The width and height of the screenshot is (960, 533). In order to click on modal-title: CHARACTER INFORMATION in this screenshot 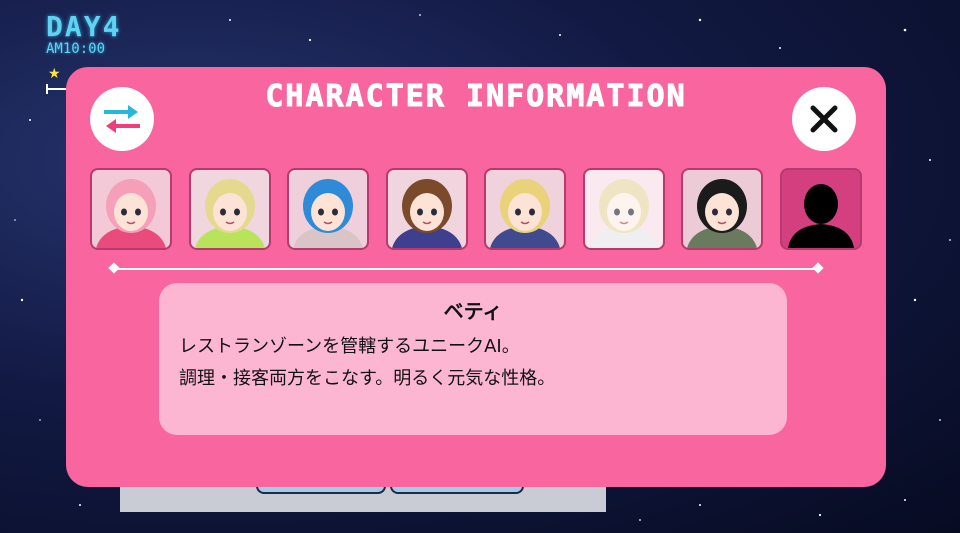, I will do `click(476, 97)`.